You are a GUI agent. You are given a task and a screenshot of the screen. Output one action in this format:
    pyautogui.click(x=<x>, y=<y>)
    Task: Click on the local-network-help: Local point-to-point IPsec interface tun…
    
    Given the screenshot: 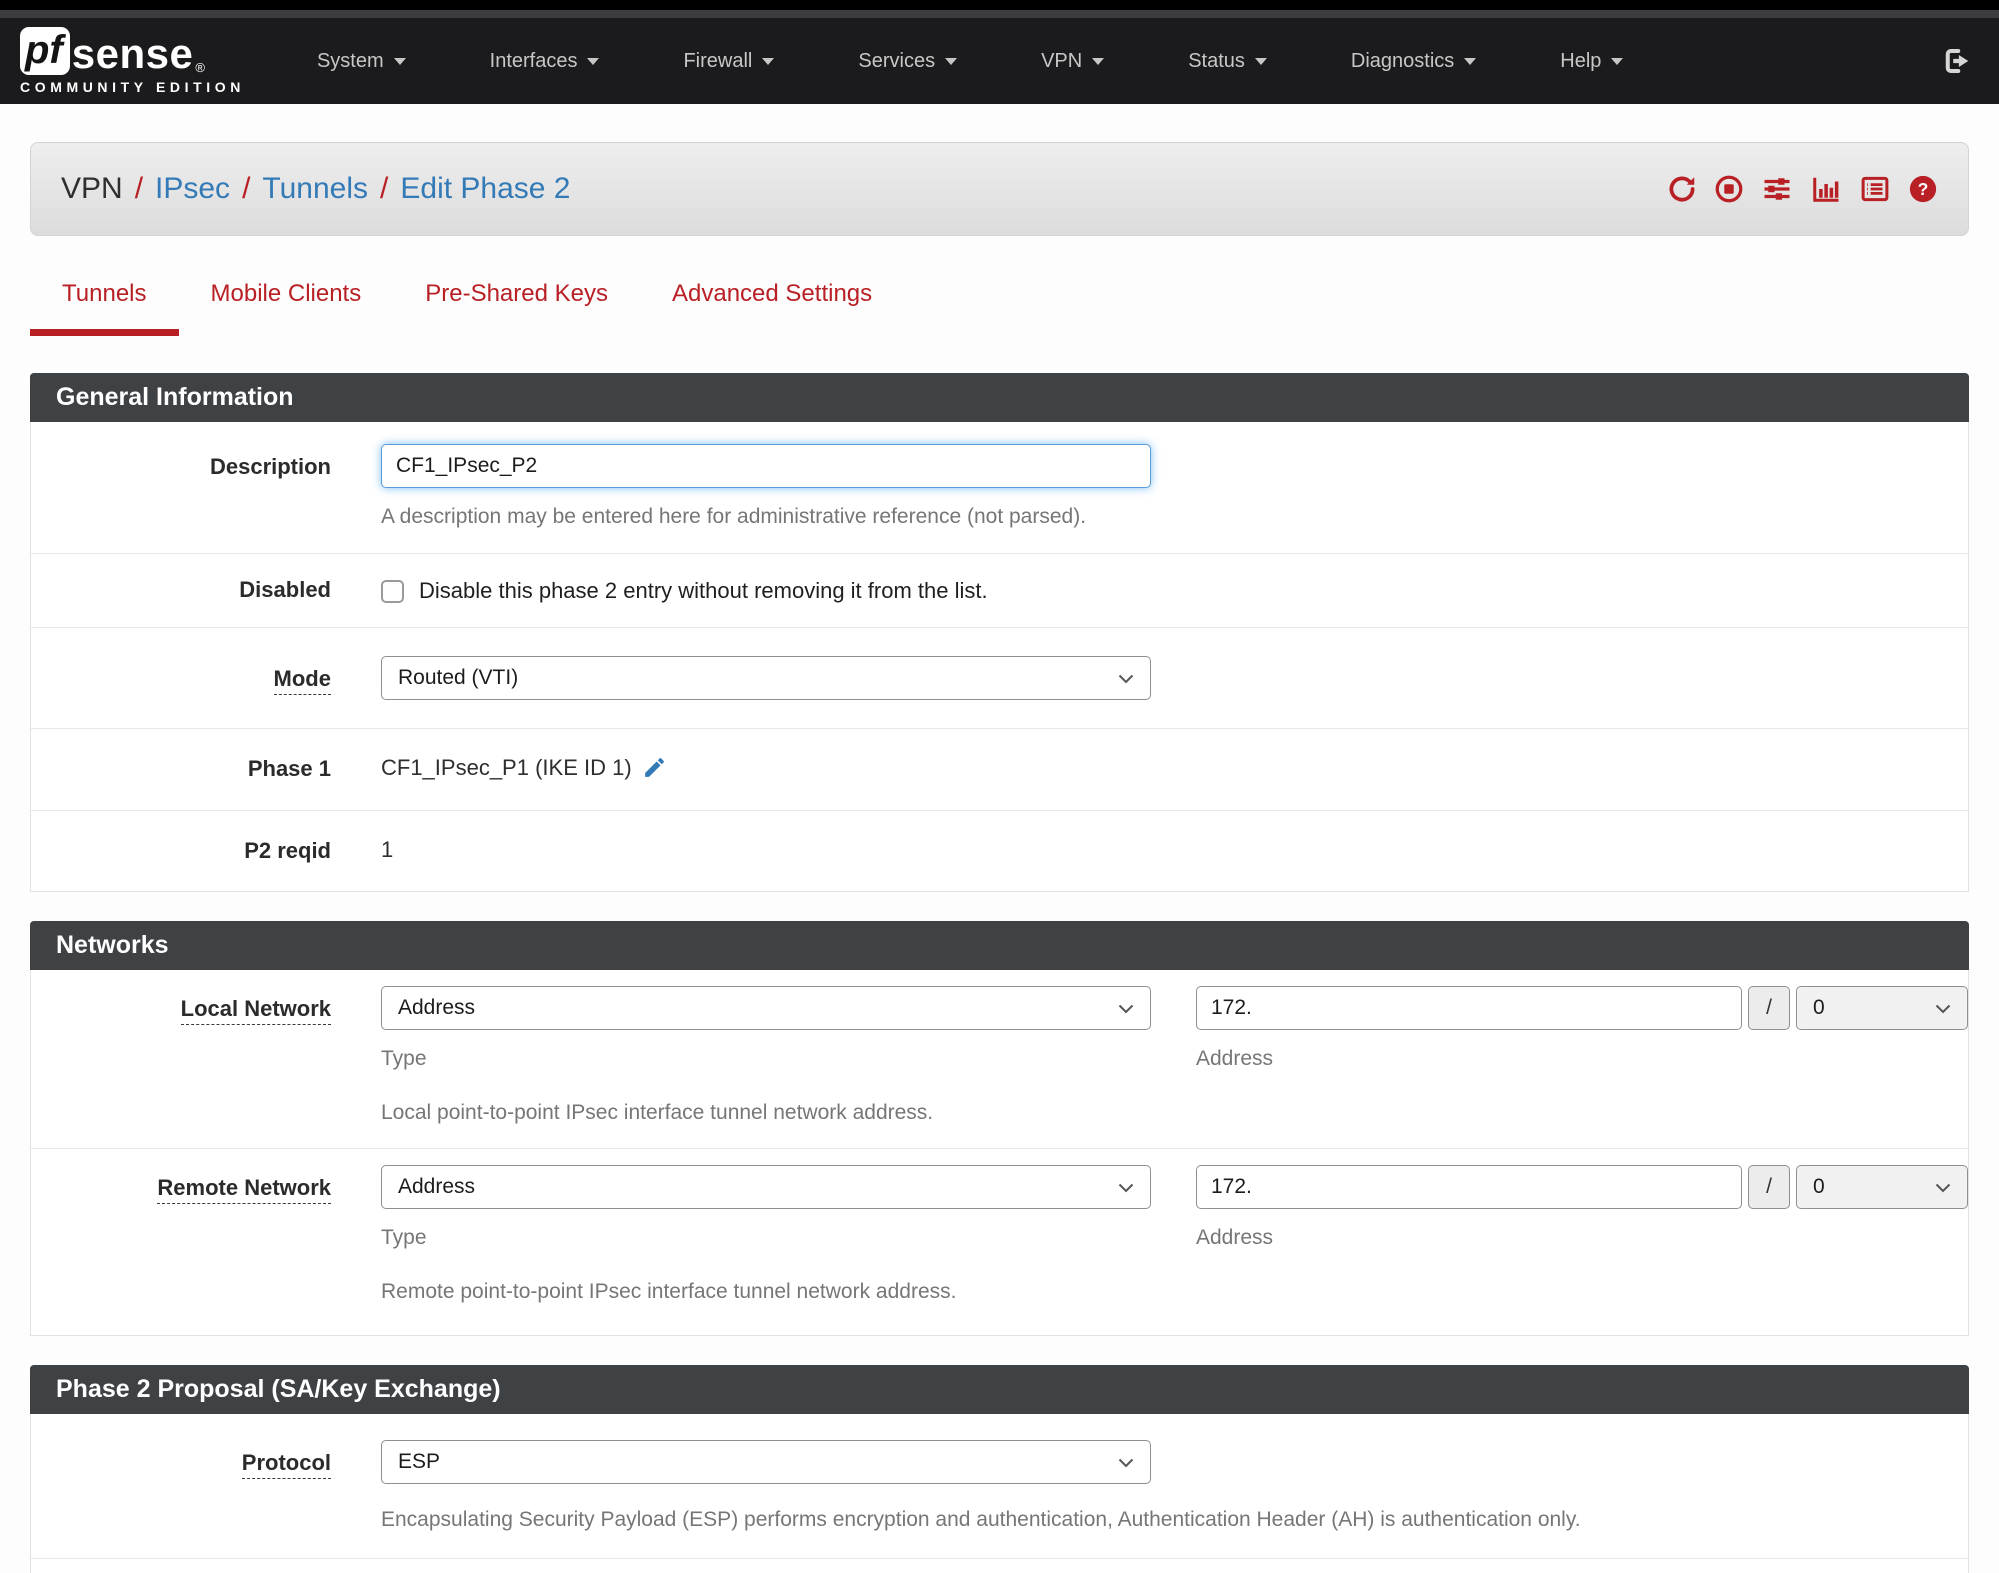 What is the action you would take?
    pyautogui.click(x=657, y=1113)
    